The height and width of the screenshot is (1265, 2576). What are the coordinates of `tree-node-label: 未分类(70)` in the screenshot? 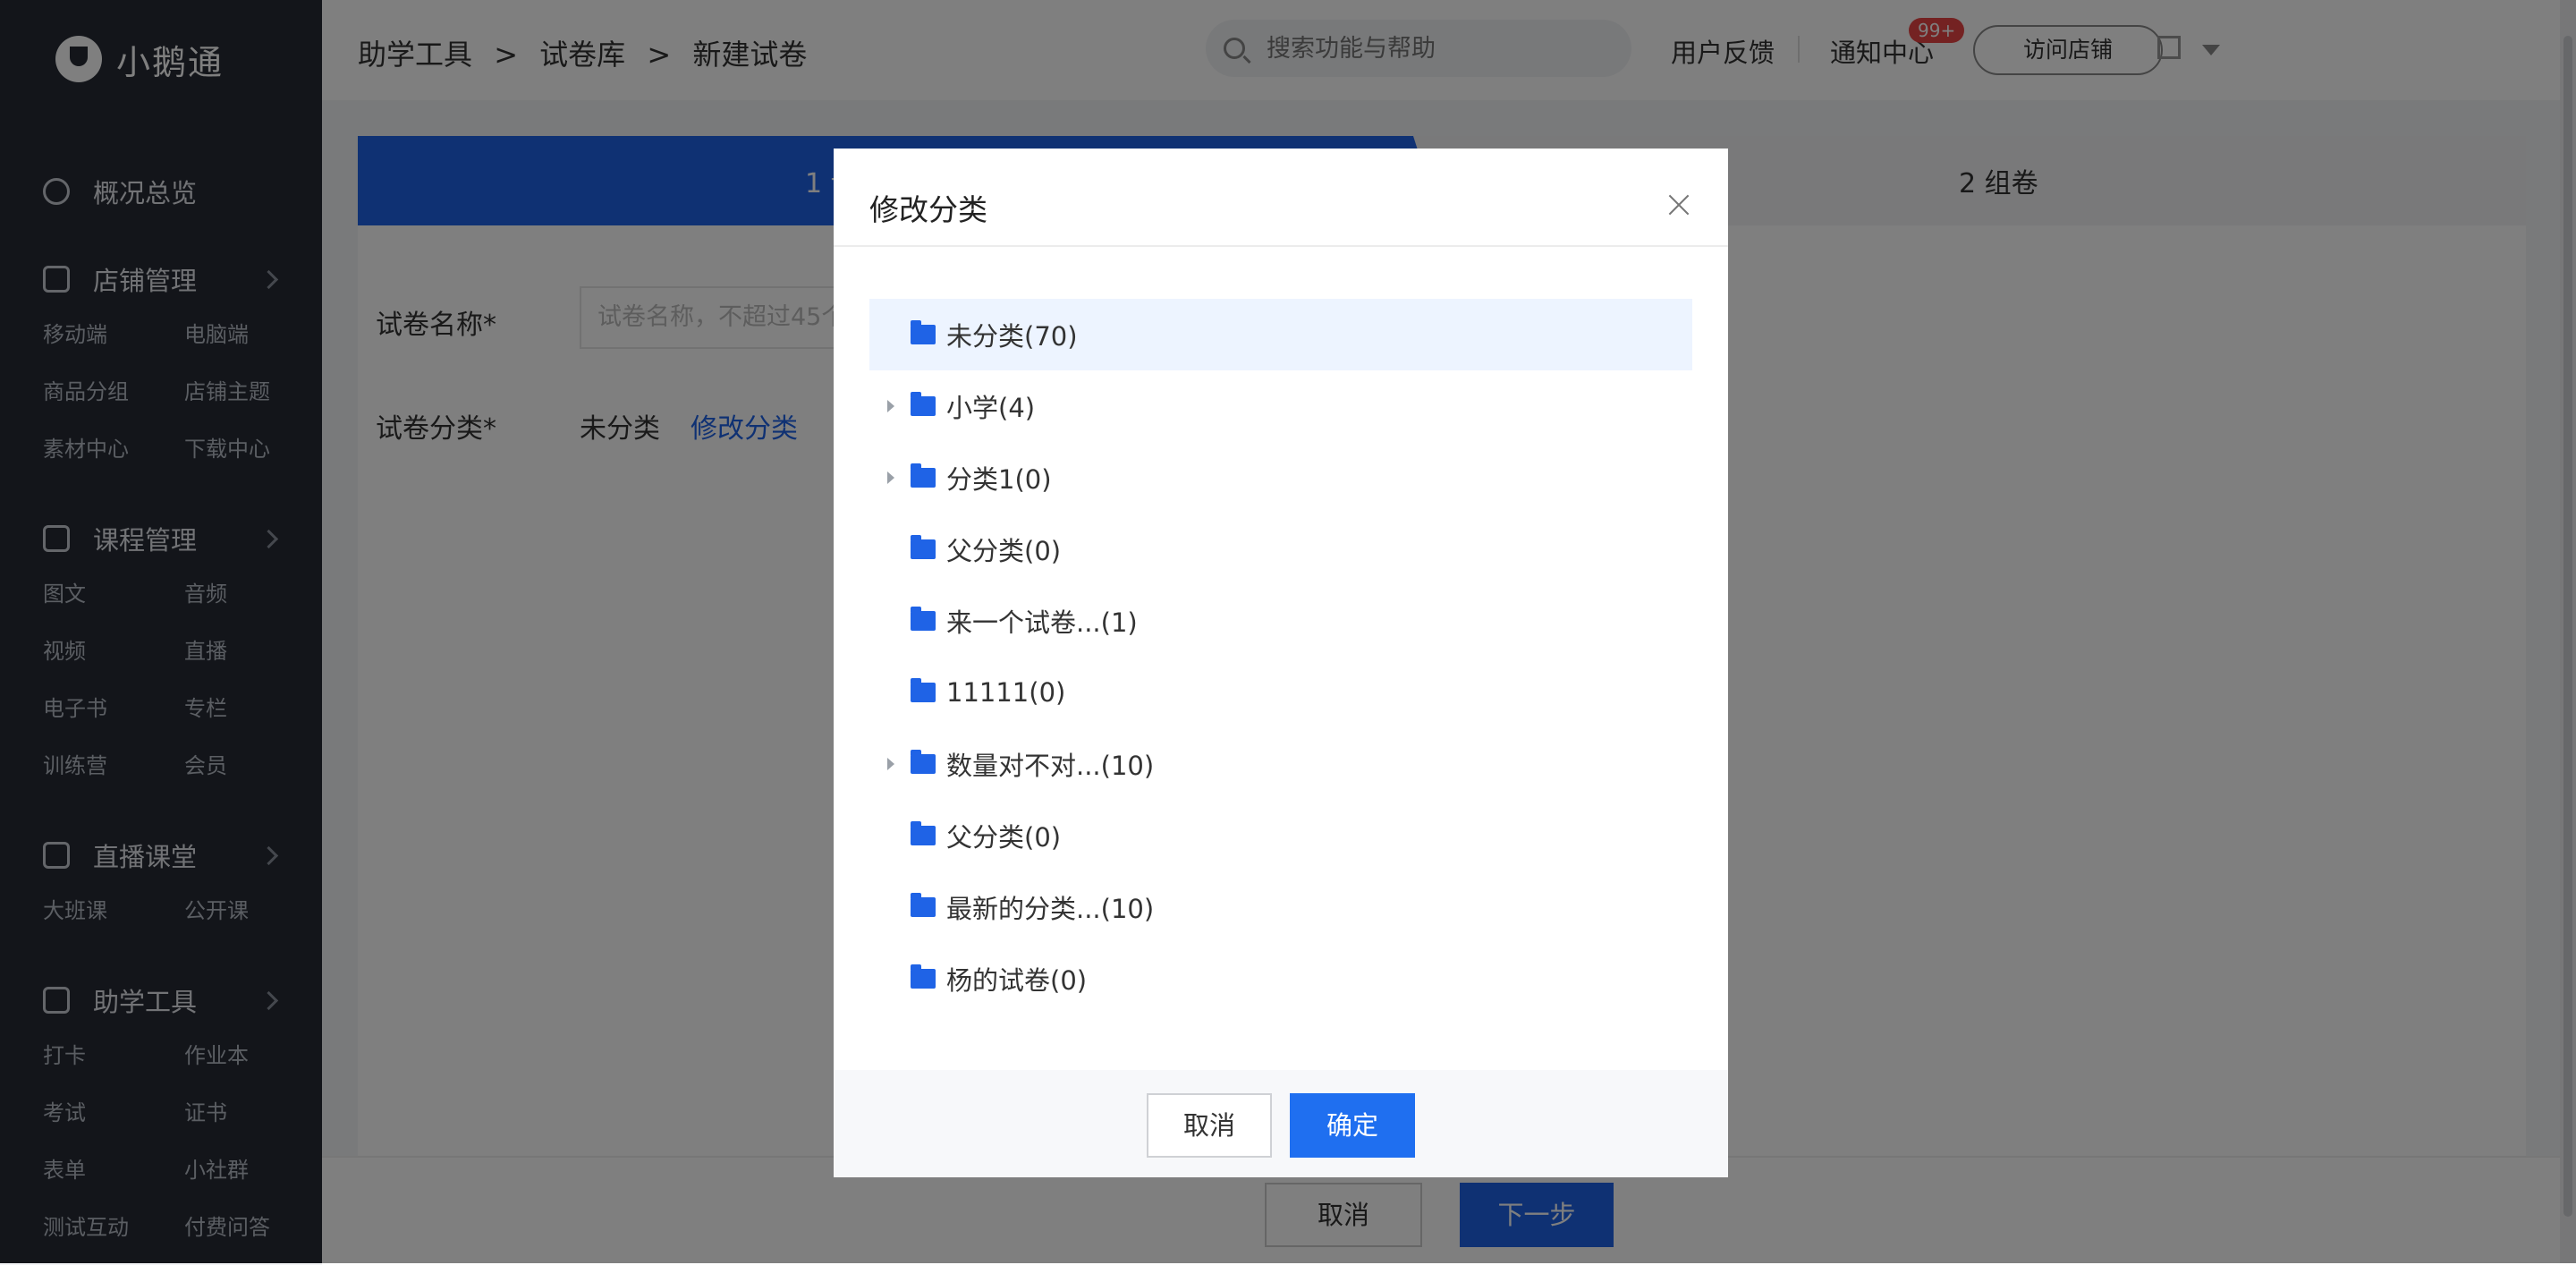 It's located at (1012, 336).